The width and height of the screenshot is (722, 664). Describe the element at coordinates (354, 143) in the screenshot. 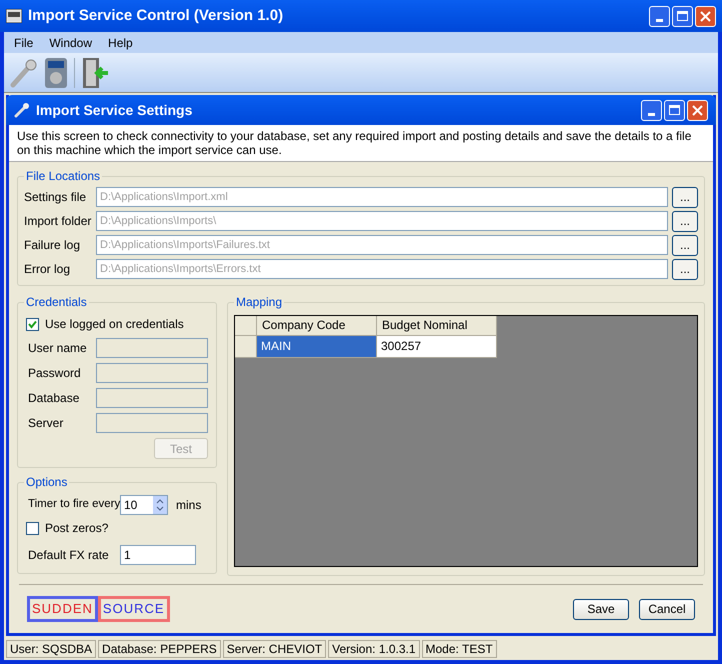

I see `description-text: Use this screen to check connectivity to your database, set any required import and posting details and save the details to a file on this machine which the import service can use.` at that location.